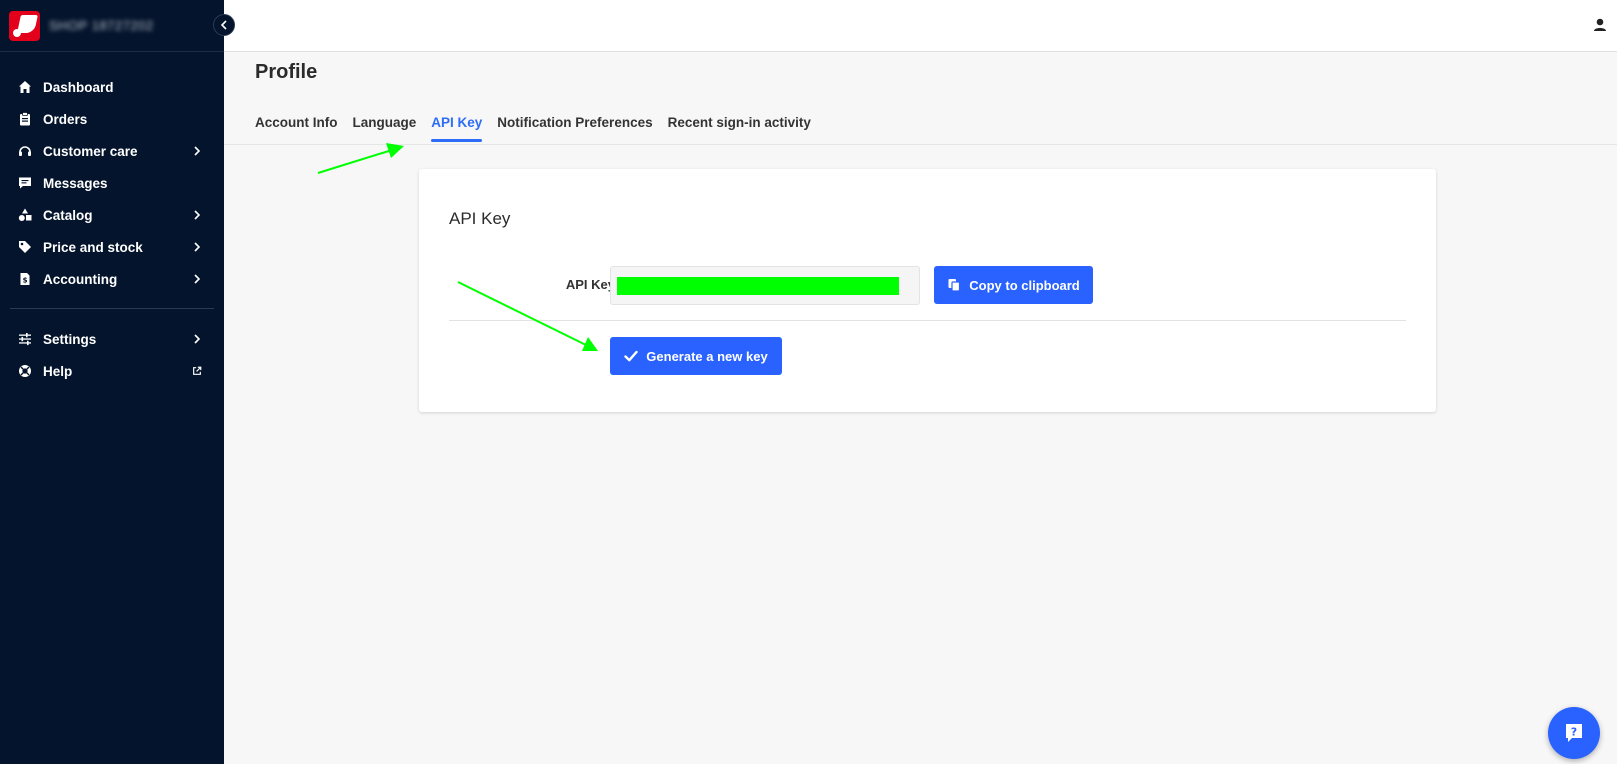 The height and width of the screenshot is (764, 1617). What do you see at coordinates (112, 119) in the screenshot?
I see `sidebar-item-orders: Orders` at bounding box center [112, 119].